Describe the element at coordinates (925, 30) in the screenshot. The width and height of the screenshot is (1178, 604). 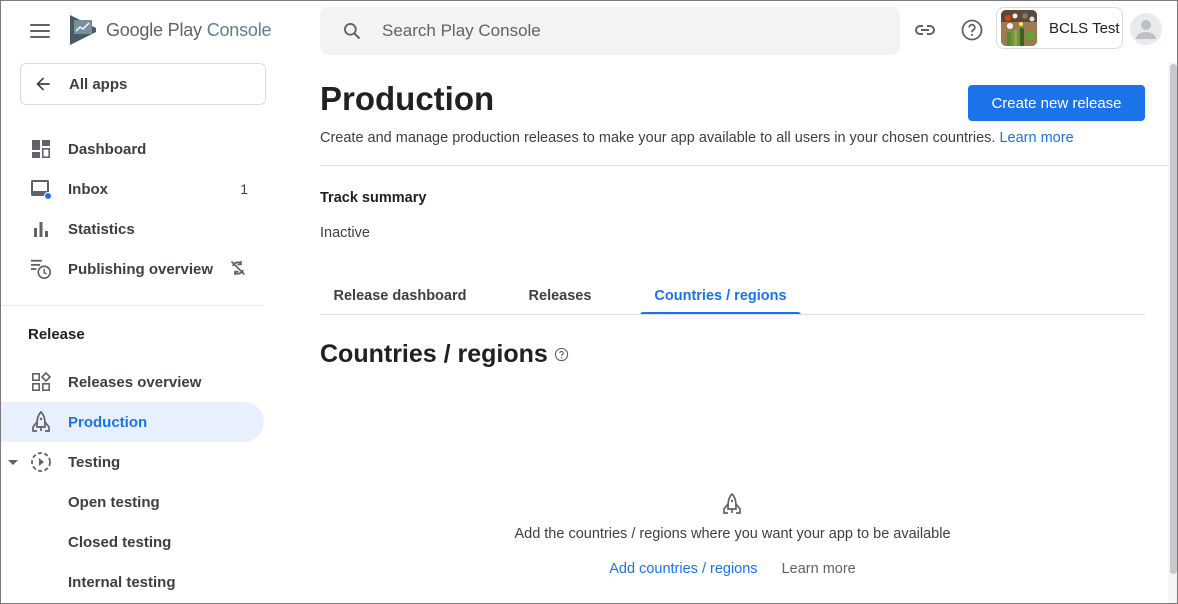
I see `link-icon` at that location.